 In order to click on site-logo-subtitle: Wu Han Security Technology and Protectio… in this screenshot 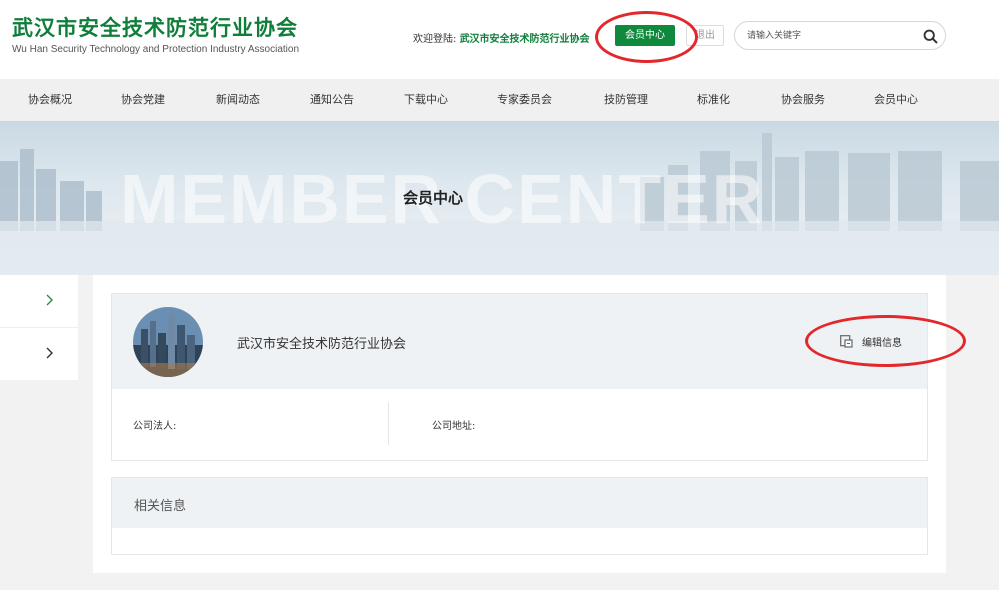, I will do `click(156, 49)`.